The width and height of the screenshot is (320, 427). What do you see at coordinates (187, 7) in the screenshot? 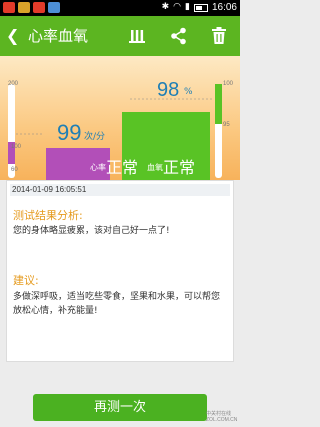
I see `signal-icon: ▮` at bounding box center [187, 7].